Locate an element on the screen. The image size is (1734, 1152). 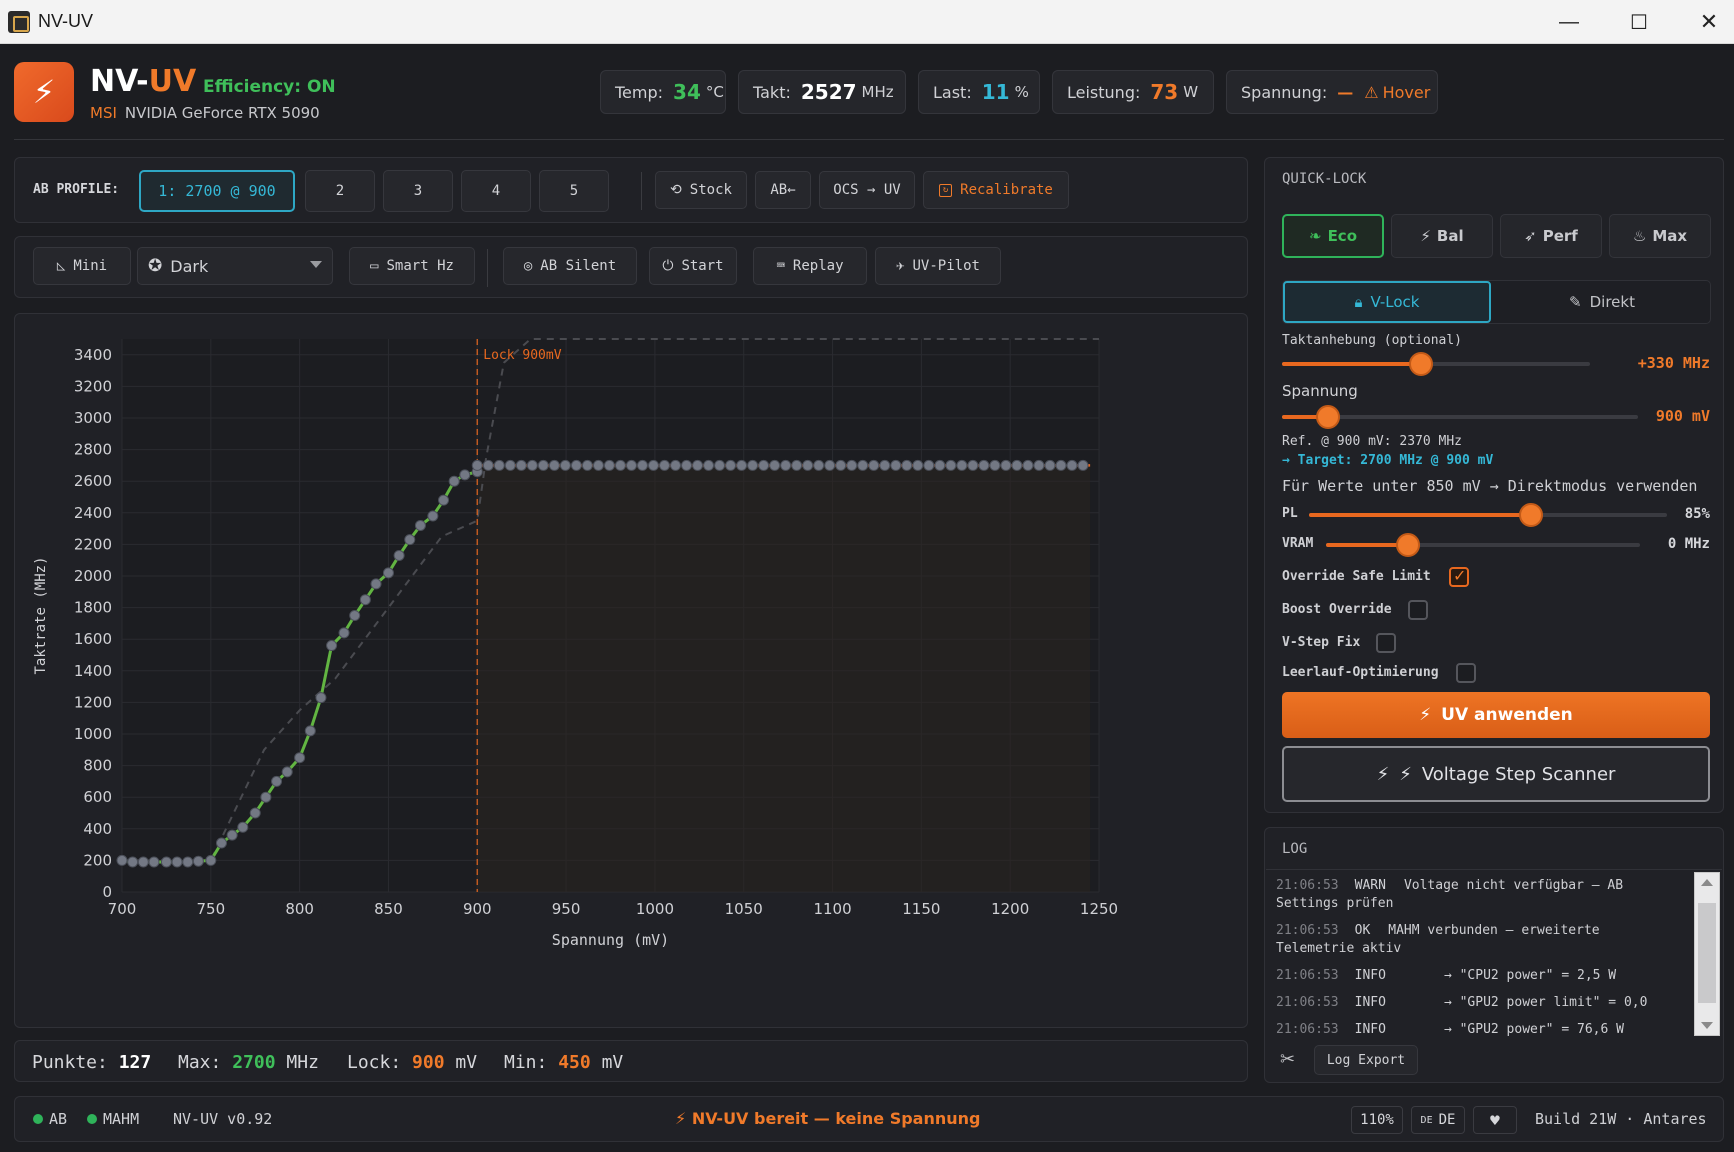
direkt-tab: ✎ Direkt is located at coordinates (1602, 302).